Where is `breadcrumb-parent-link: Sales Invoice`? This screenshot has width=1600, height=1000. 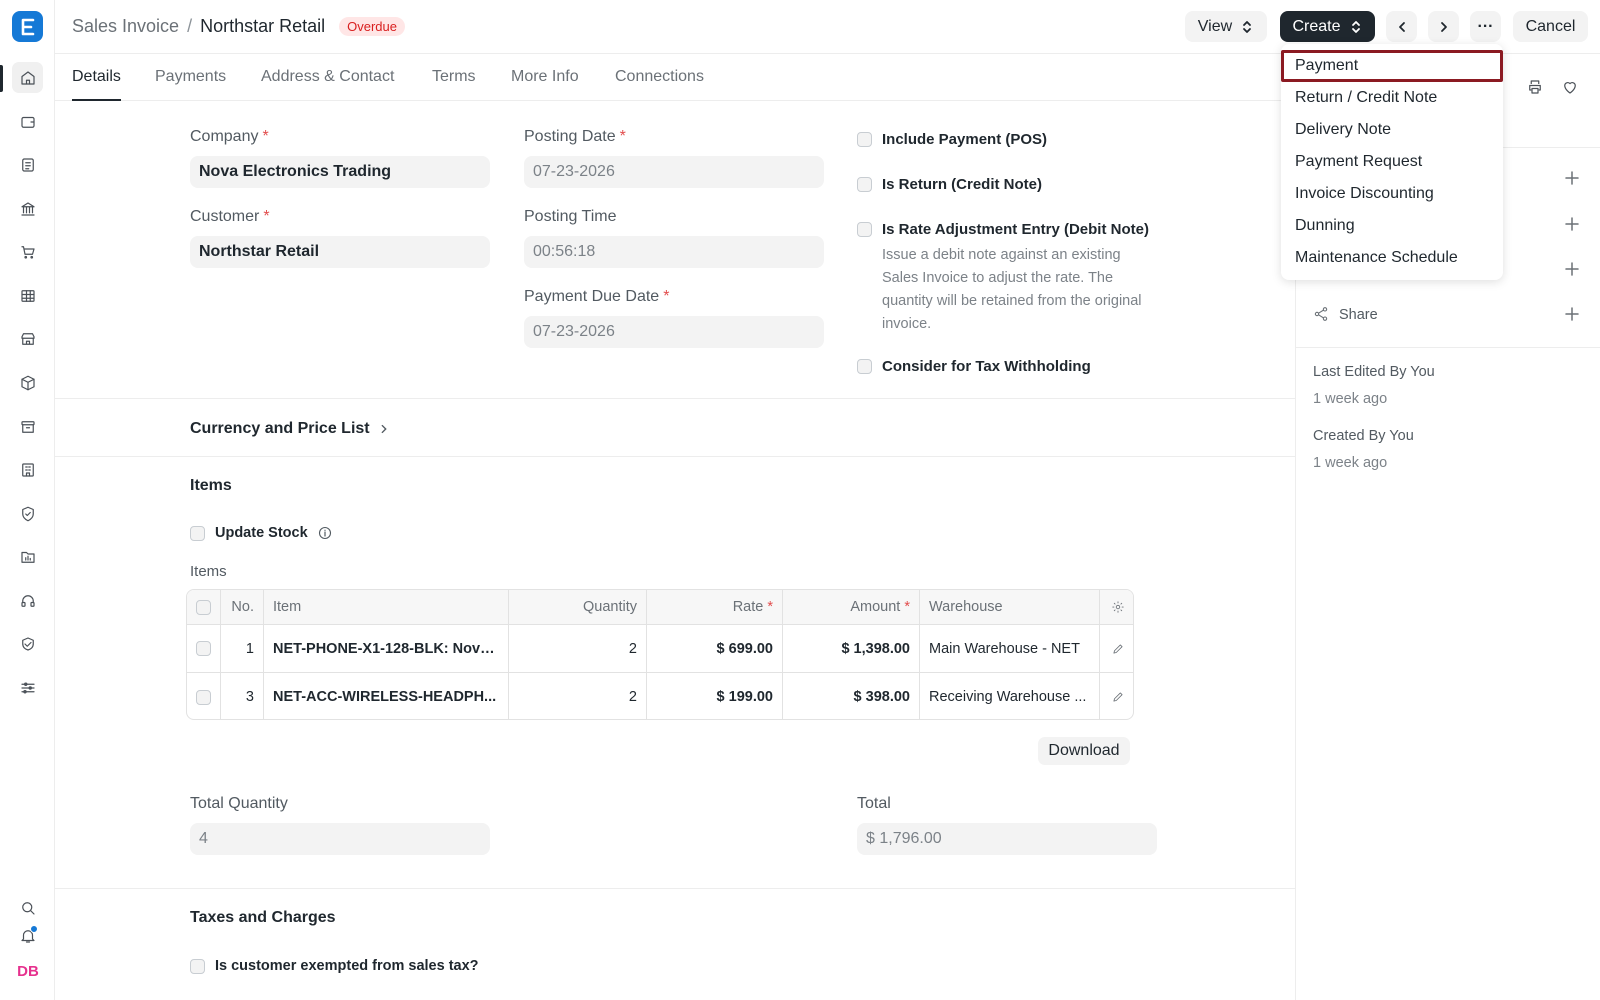
breadcrumb-parent-link: Sales Invoice is located at coordinates (125, 26).